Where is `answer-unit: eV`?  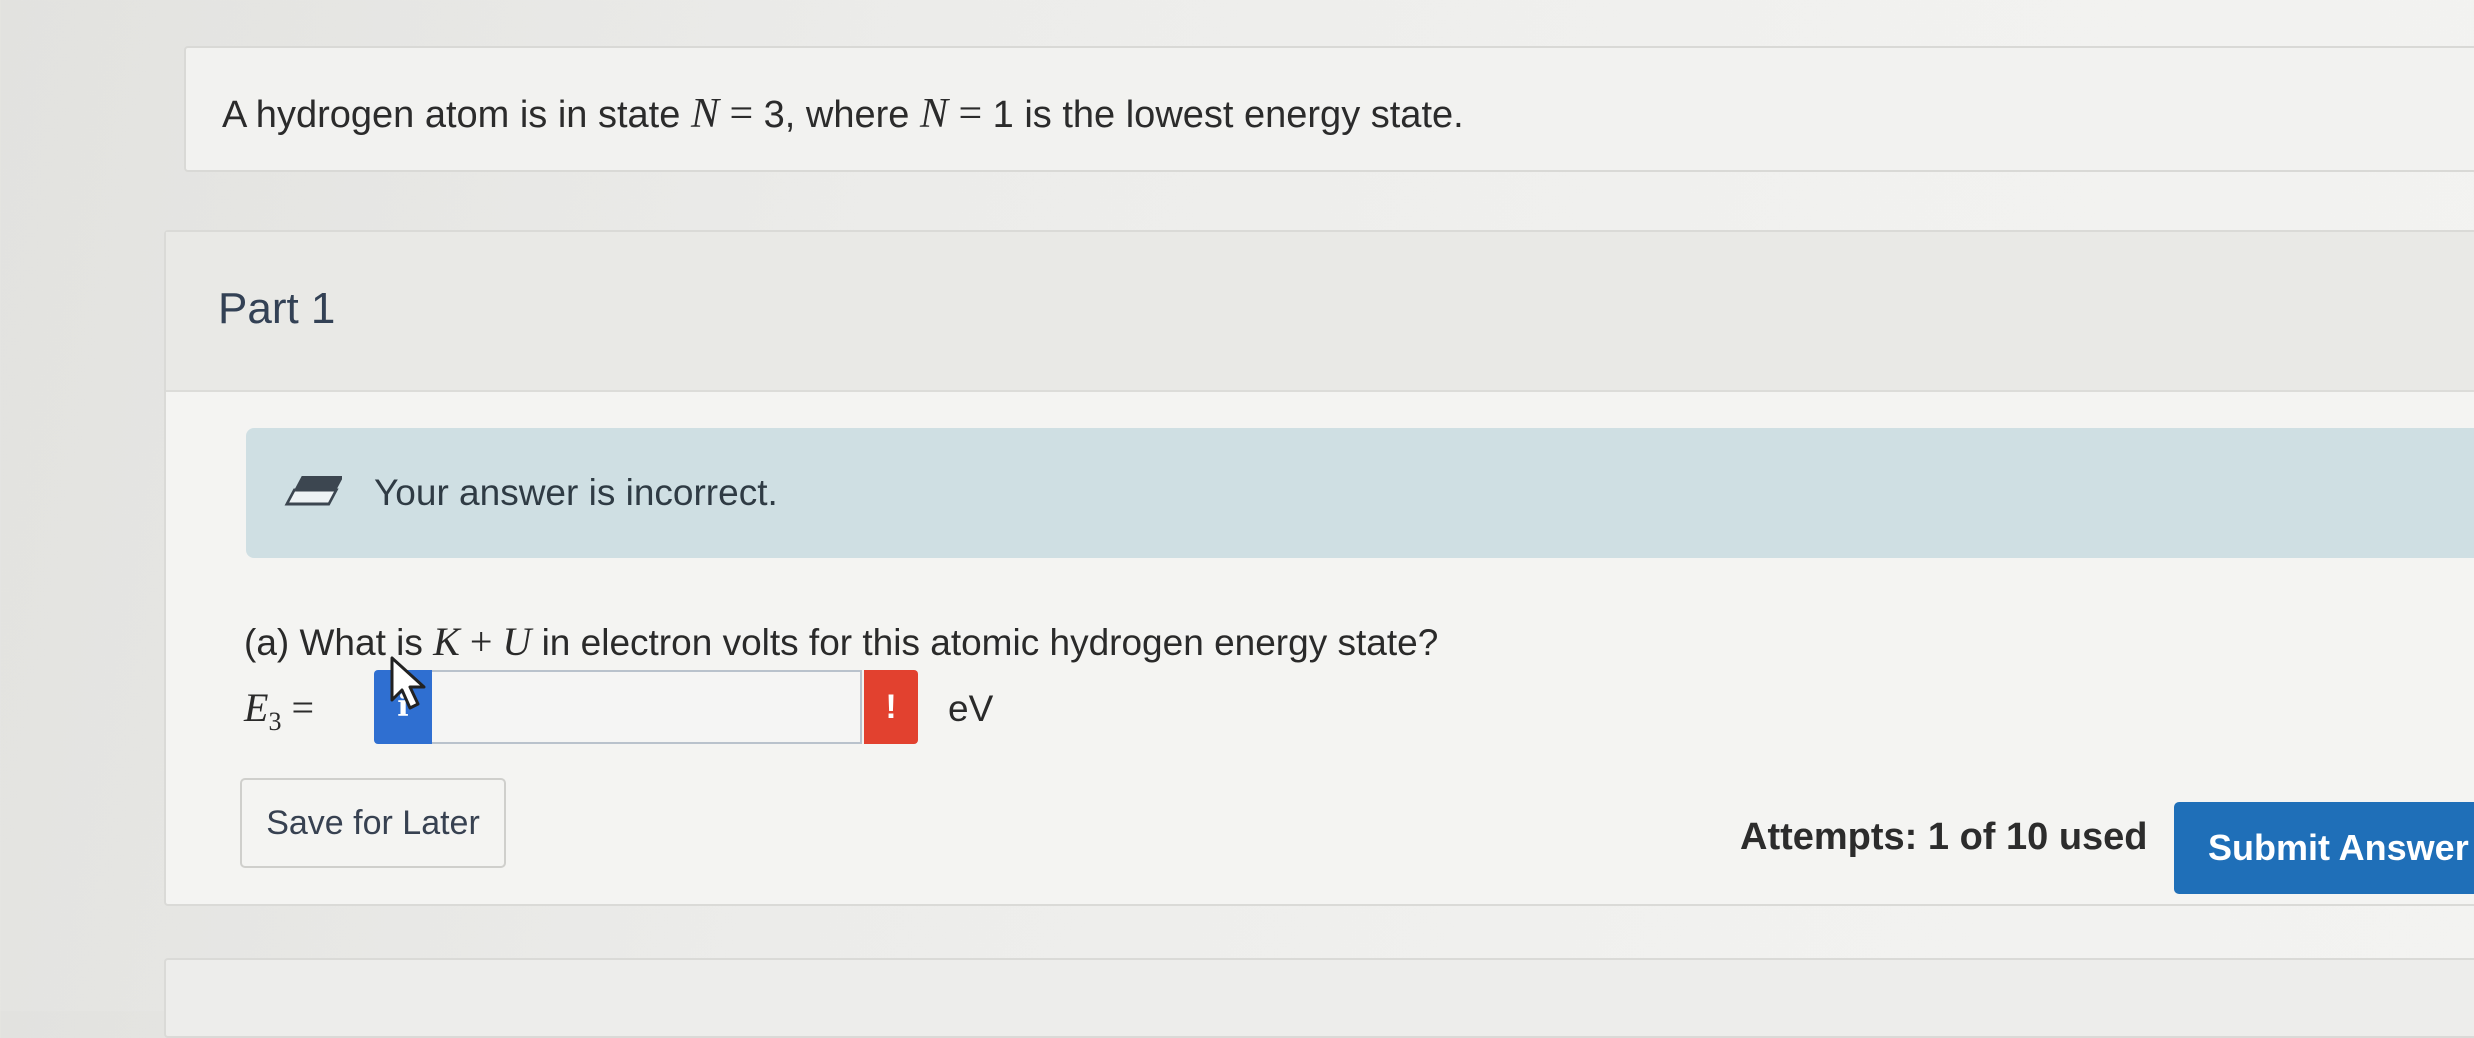 answer-unit: eV is located at coordinates (971, 708).